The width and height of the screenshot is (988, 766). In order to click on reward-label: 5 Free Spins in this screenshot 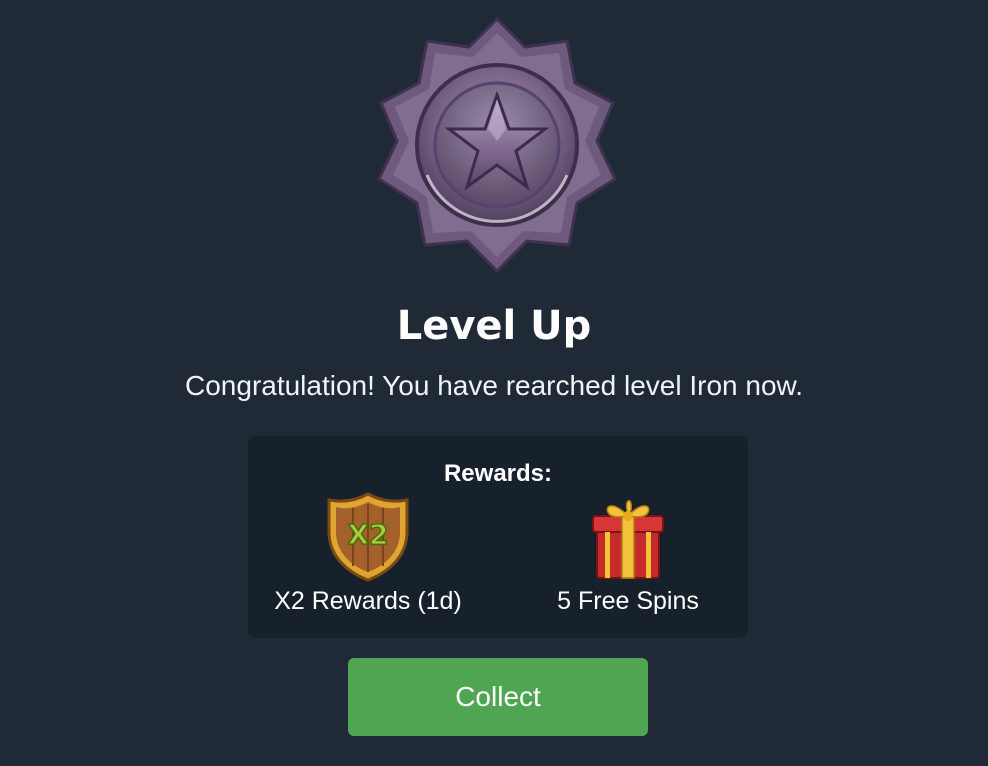, I will do `click(628, 601)`.